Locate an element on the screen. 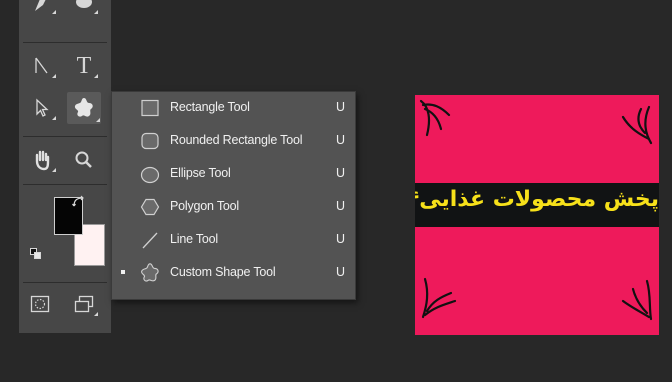 The width and height of the screenshot is (672, 382). menu-item-line-tool: Line Tool U is located at coordinates (233, 240).